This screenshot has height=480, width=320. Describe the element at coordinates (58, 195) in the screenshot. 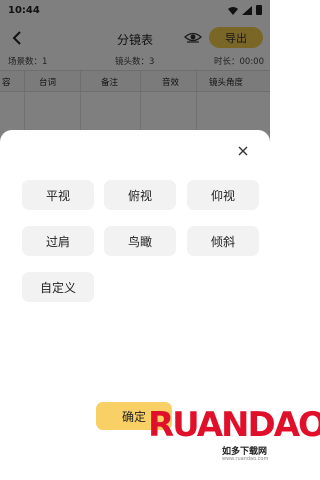

I see `option-eye-level: 平视` at that location.